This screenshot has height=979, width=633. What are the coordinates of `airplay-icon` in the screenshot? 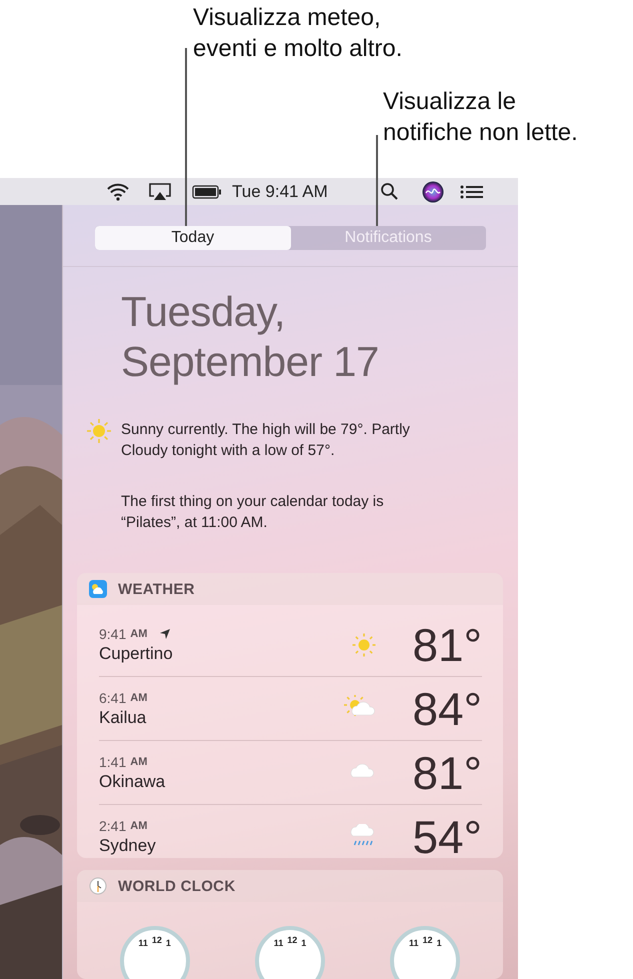 It's located at (160, 192).